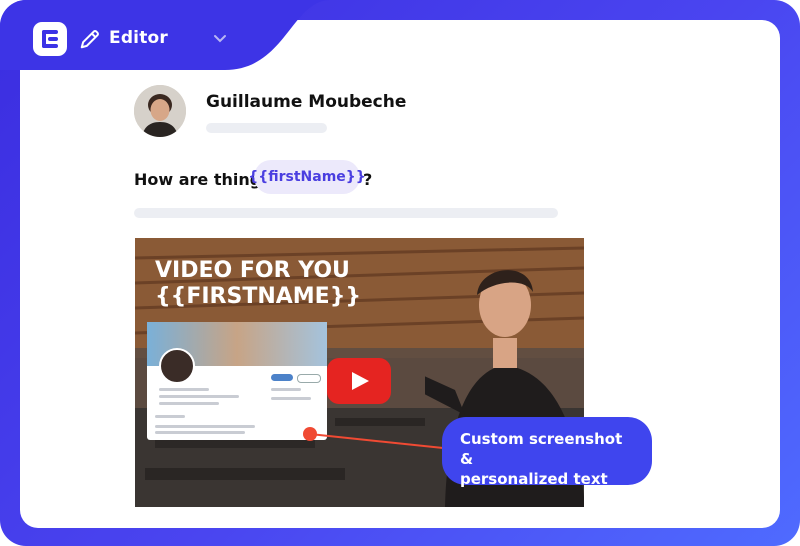  Describe the element at coordinates (138, 38) in the screenshot. I see `editor-label: Editor` at that location.